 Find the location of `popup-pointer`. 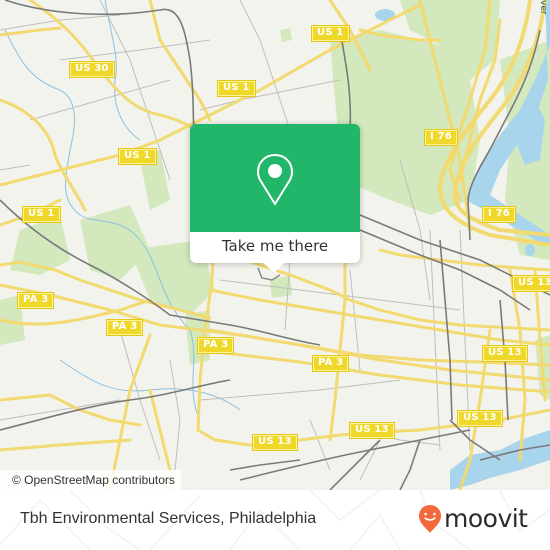

popup-pointer is located at coordinates (274, 268).